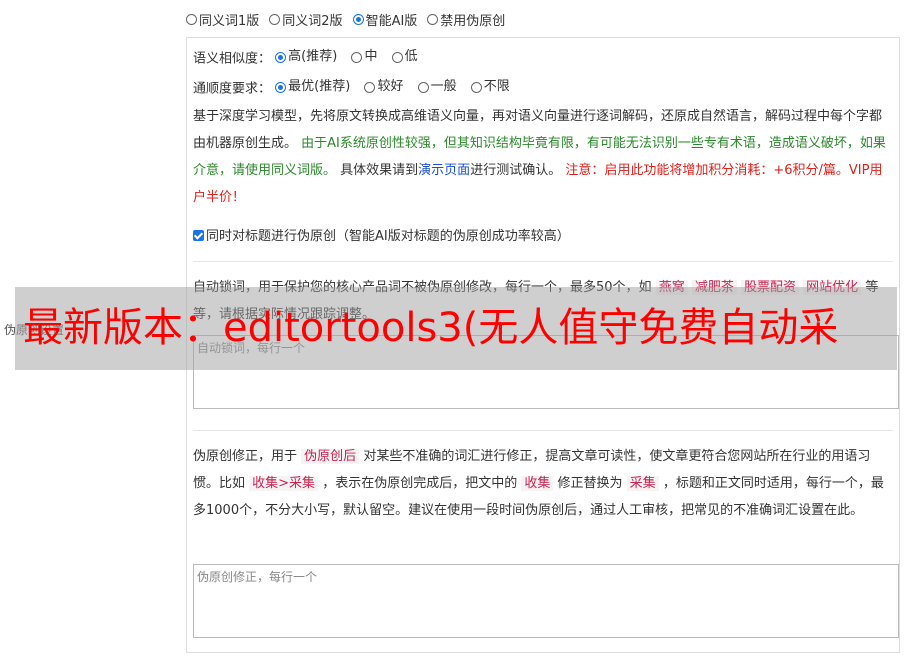 This screenshot has height=658, width=911. What do you see at coordinates (404, 57) in the screenshot?
I see `similarity-low: 低` at bounding box center [404, 57].